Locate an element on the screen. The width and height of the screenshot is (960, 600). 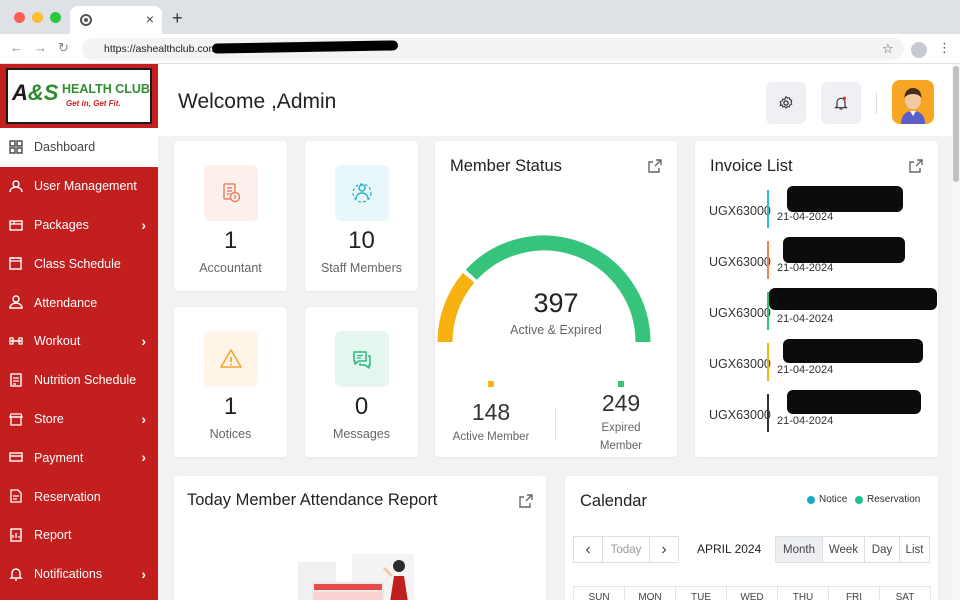
sidebar-item-nutrition-schedule: Nutrition Schedule is located at coordinates (79, 380).